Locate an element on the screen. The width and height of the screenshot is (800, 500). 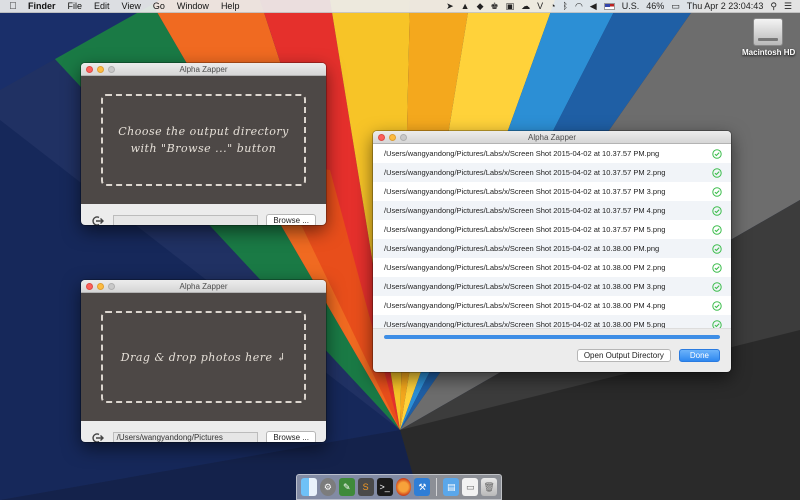
sublime-text-icon: S is located at coordinates (365, 487).